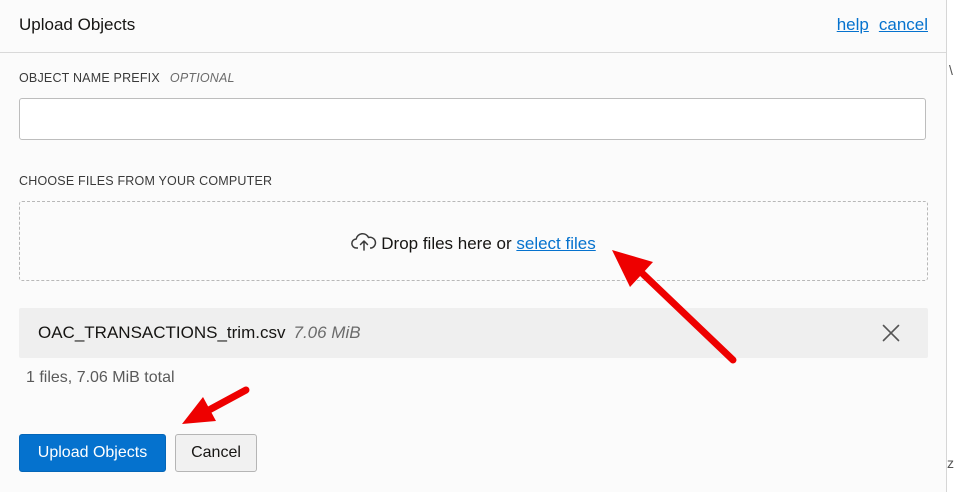 The image size is (954, 492). Describe the element at coordinates (903, 24) in the screenshot. I see `cancel-link: cancel` at that location.